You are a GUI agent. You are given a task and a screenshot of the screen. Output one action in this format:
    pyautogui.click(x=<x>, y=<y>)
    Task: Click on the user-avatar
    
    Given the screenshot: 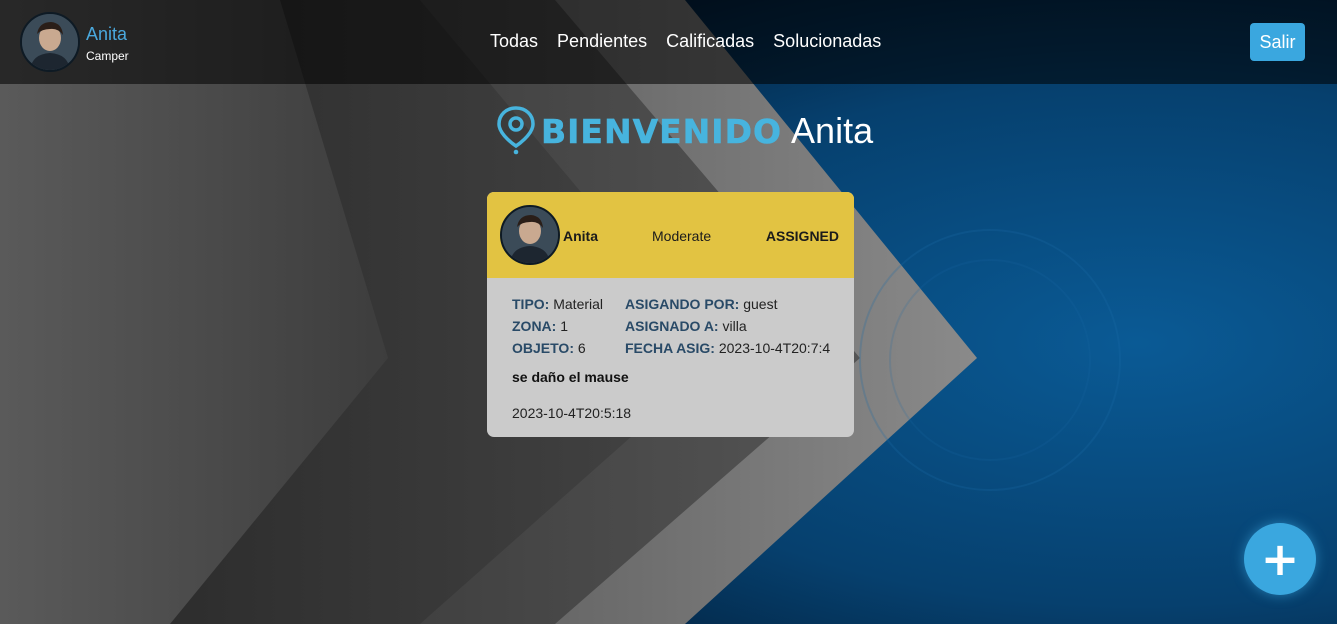 What is the action you would take?
    pyautogui.click(x=50, y=42)
    